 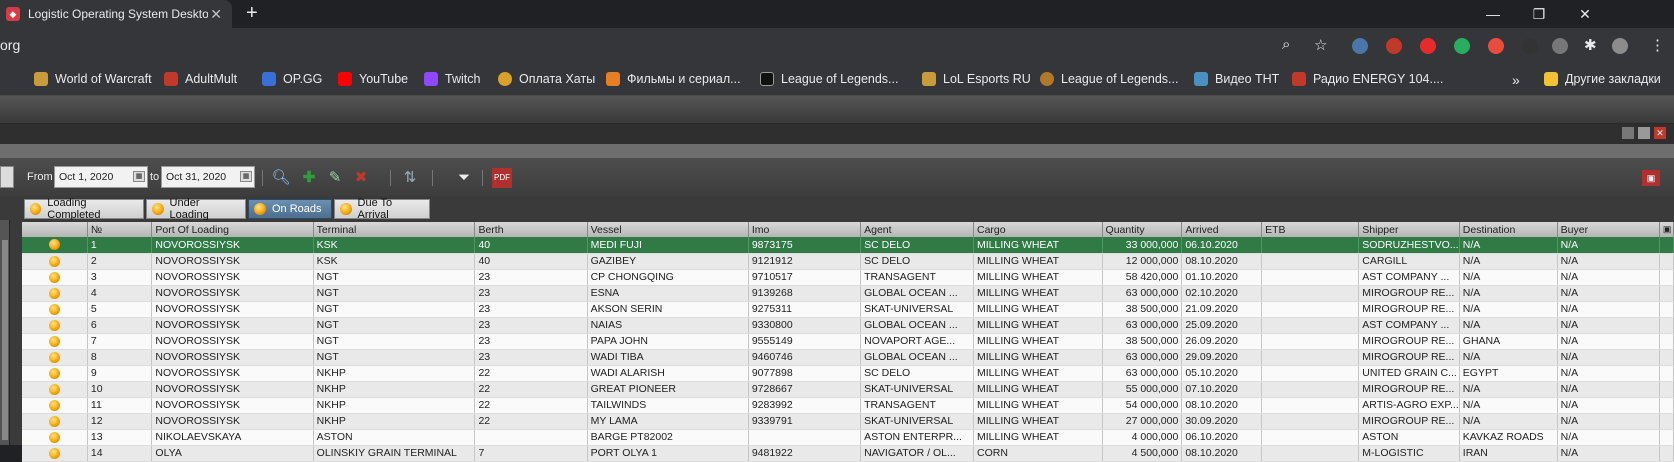 I want to click on excel-export-icon: ▣, so click(x=1651, y=178).